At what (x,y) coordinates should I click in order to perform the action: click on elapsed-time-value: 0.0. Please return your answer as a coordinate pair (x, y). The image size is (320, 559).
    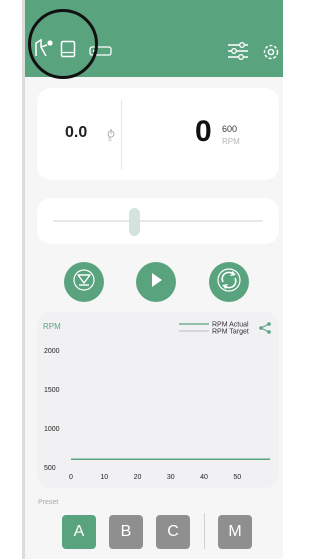
    Looking at the image, I should click on (76, 132).